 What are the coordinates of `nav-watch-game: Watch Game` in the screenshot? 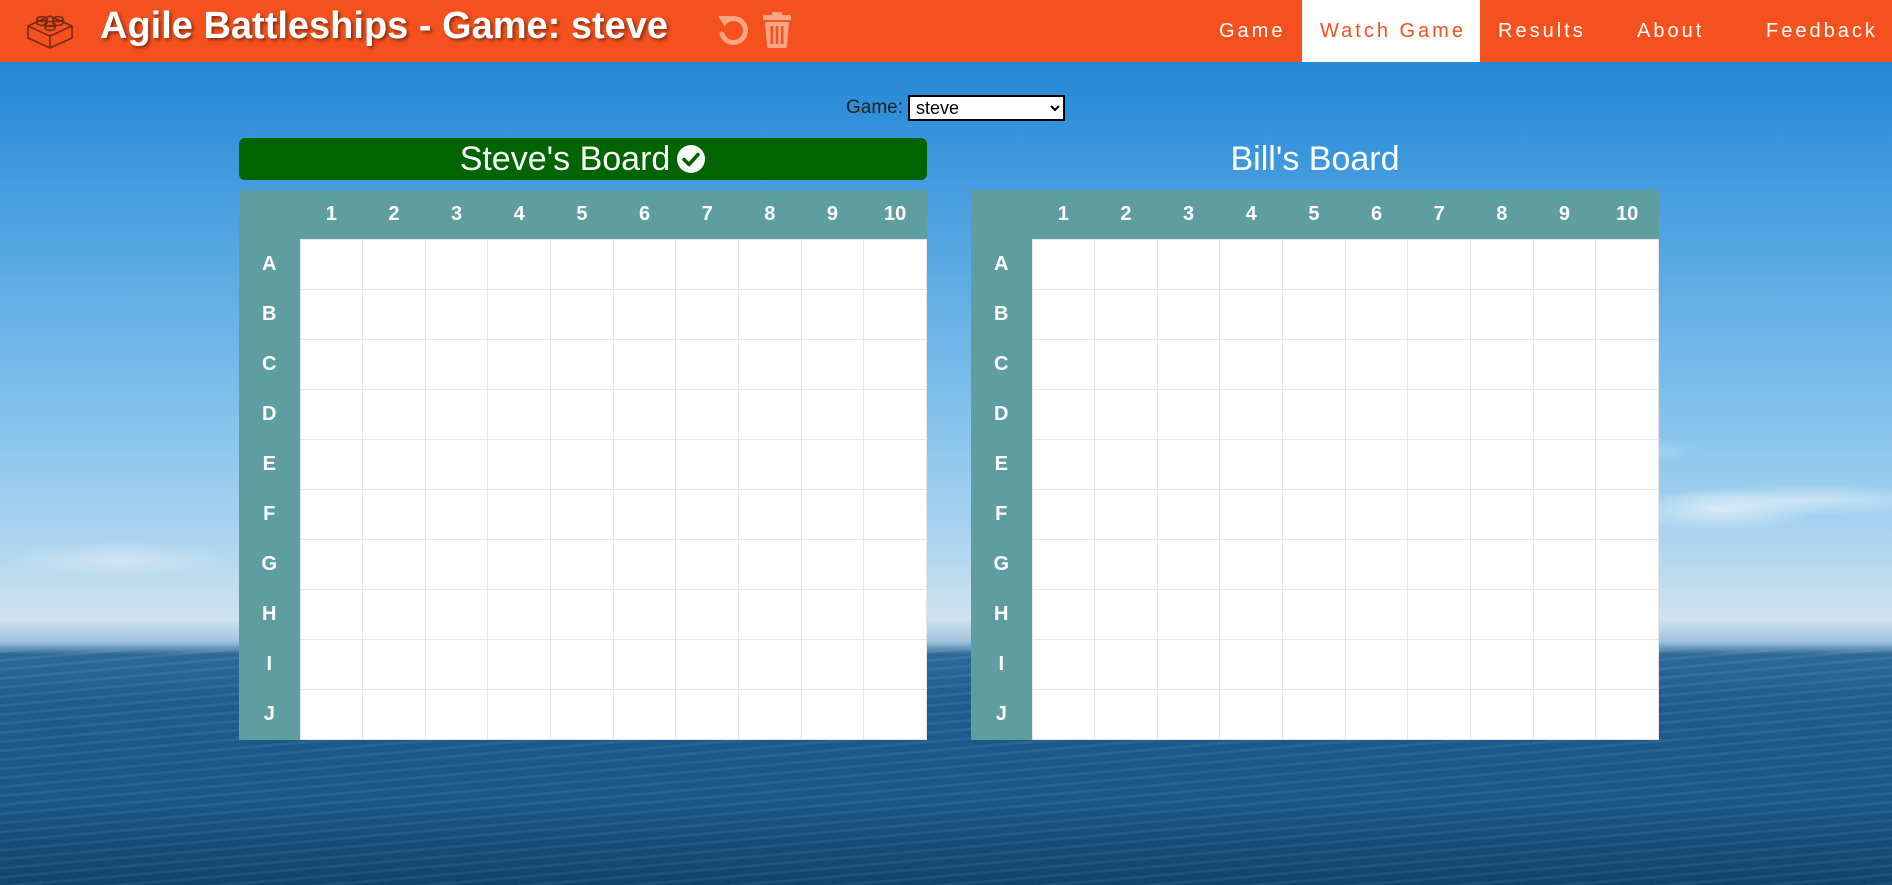 It's located at (1391, 31).